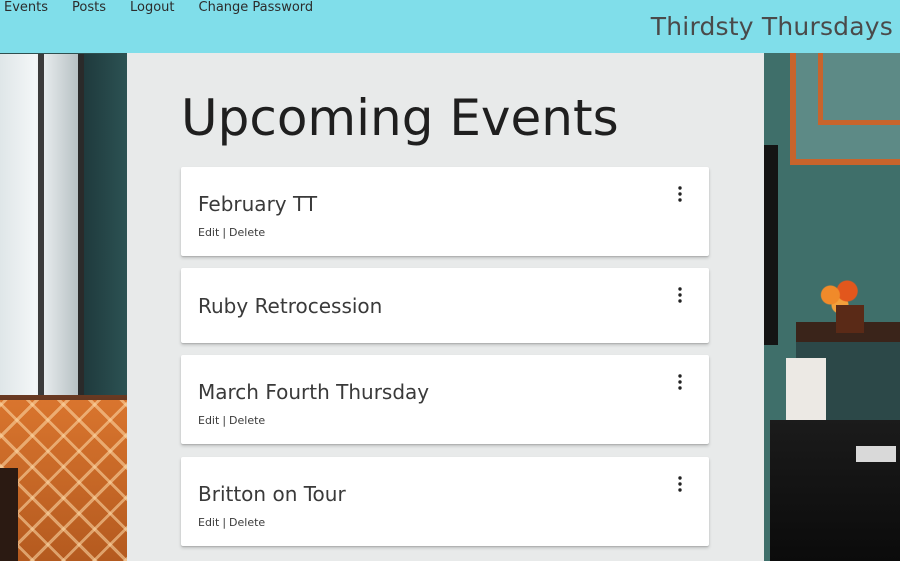  I want to click on background-white-chair, so click(806, 391).